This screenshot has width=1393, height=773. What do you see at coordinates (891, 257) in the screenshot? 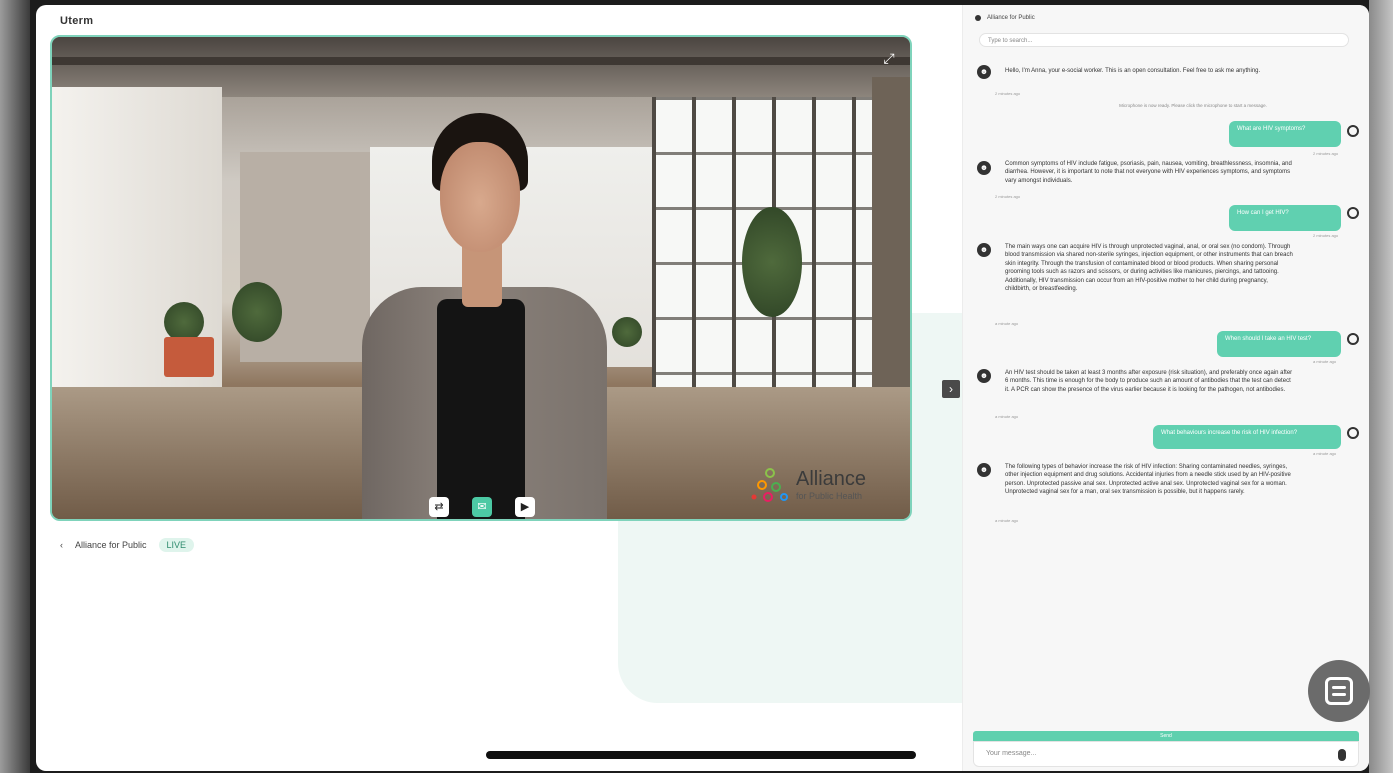
I see `scene-wall-right` at bounding box center [891, 257].